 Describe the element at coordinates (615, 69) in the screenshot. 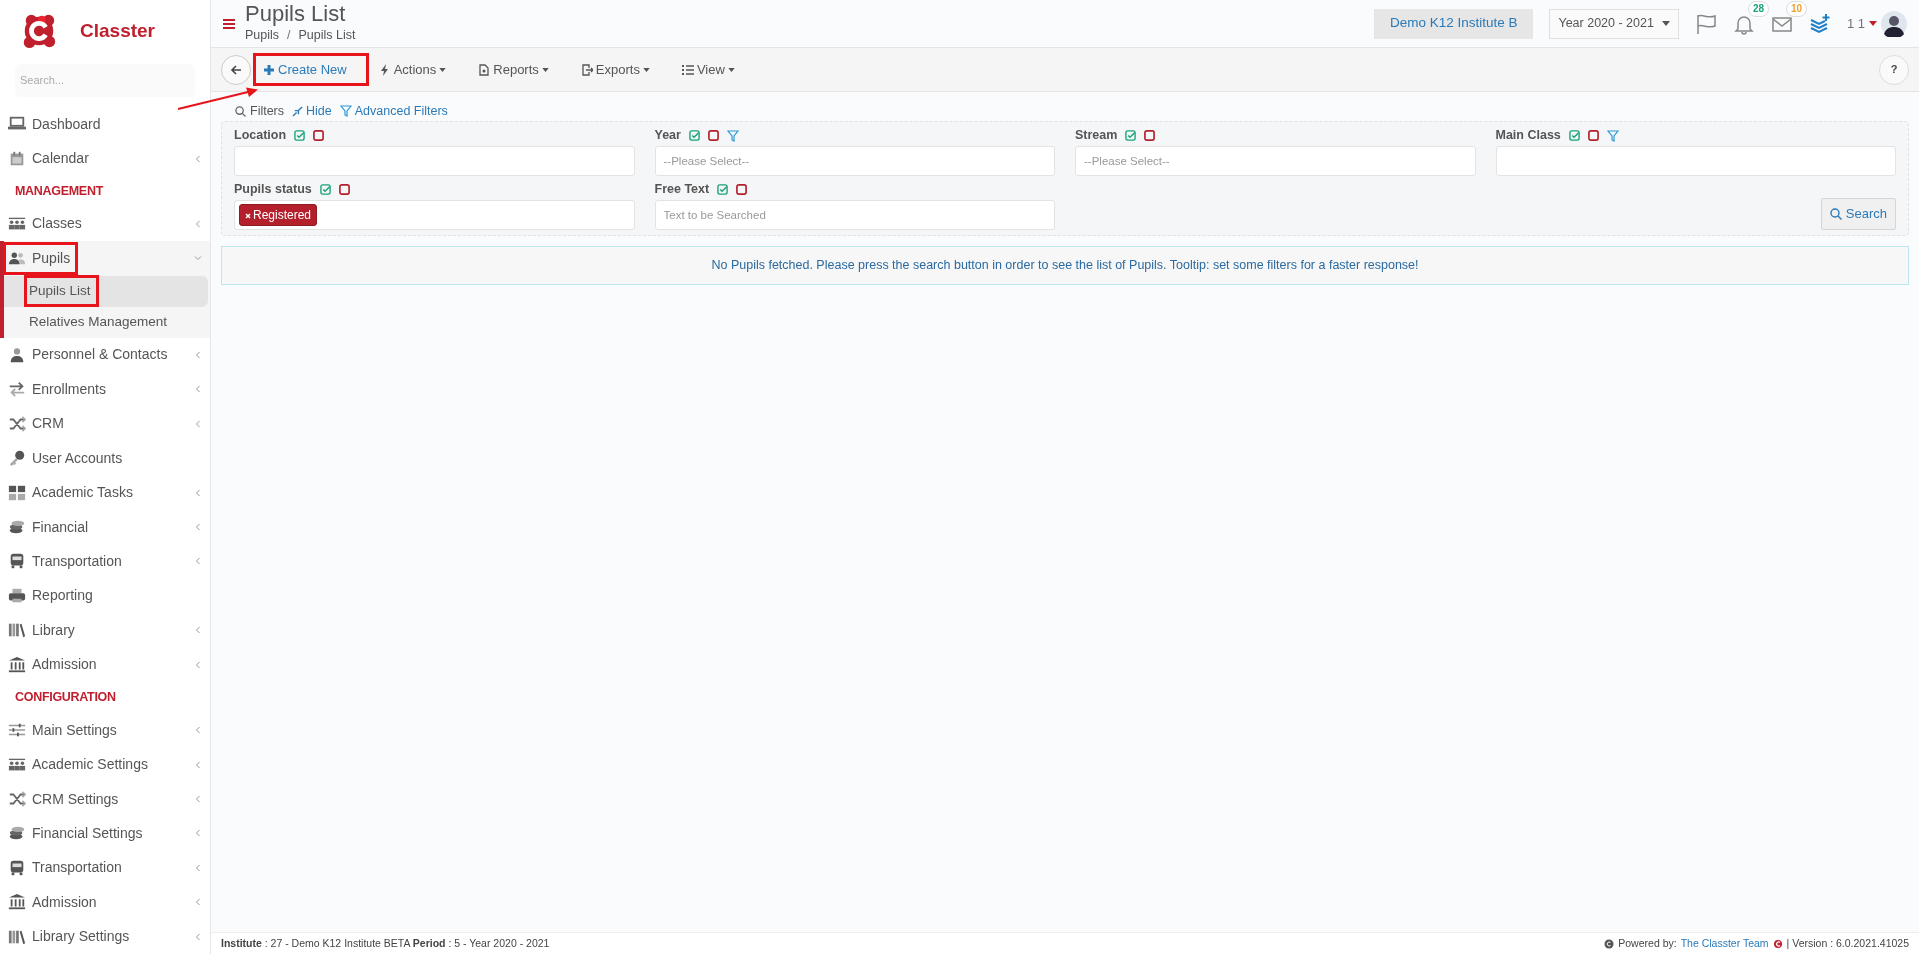

I see `menu-button: Exports` at that location.